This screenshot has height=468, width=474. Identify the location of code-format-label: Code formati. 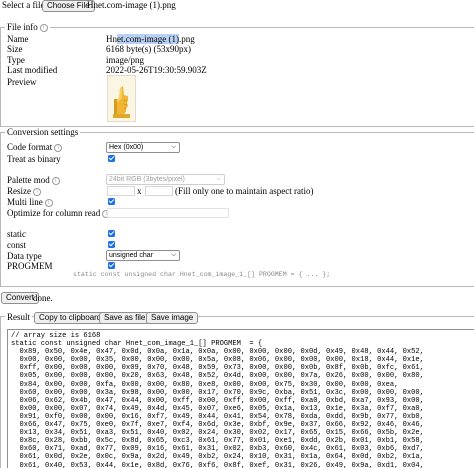
(34, 147).